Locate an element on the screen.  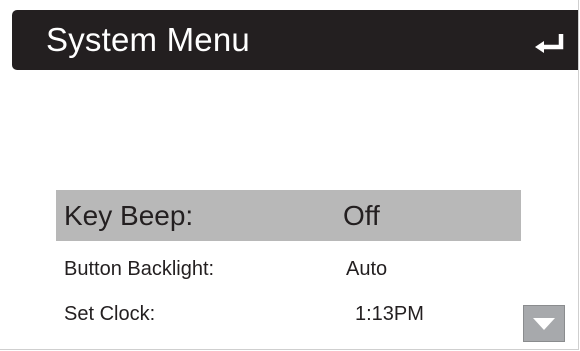
page-title: System Menu is located at coordinates (148, 39).